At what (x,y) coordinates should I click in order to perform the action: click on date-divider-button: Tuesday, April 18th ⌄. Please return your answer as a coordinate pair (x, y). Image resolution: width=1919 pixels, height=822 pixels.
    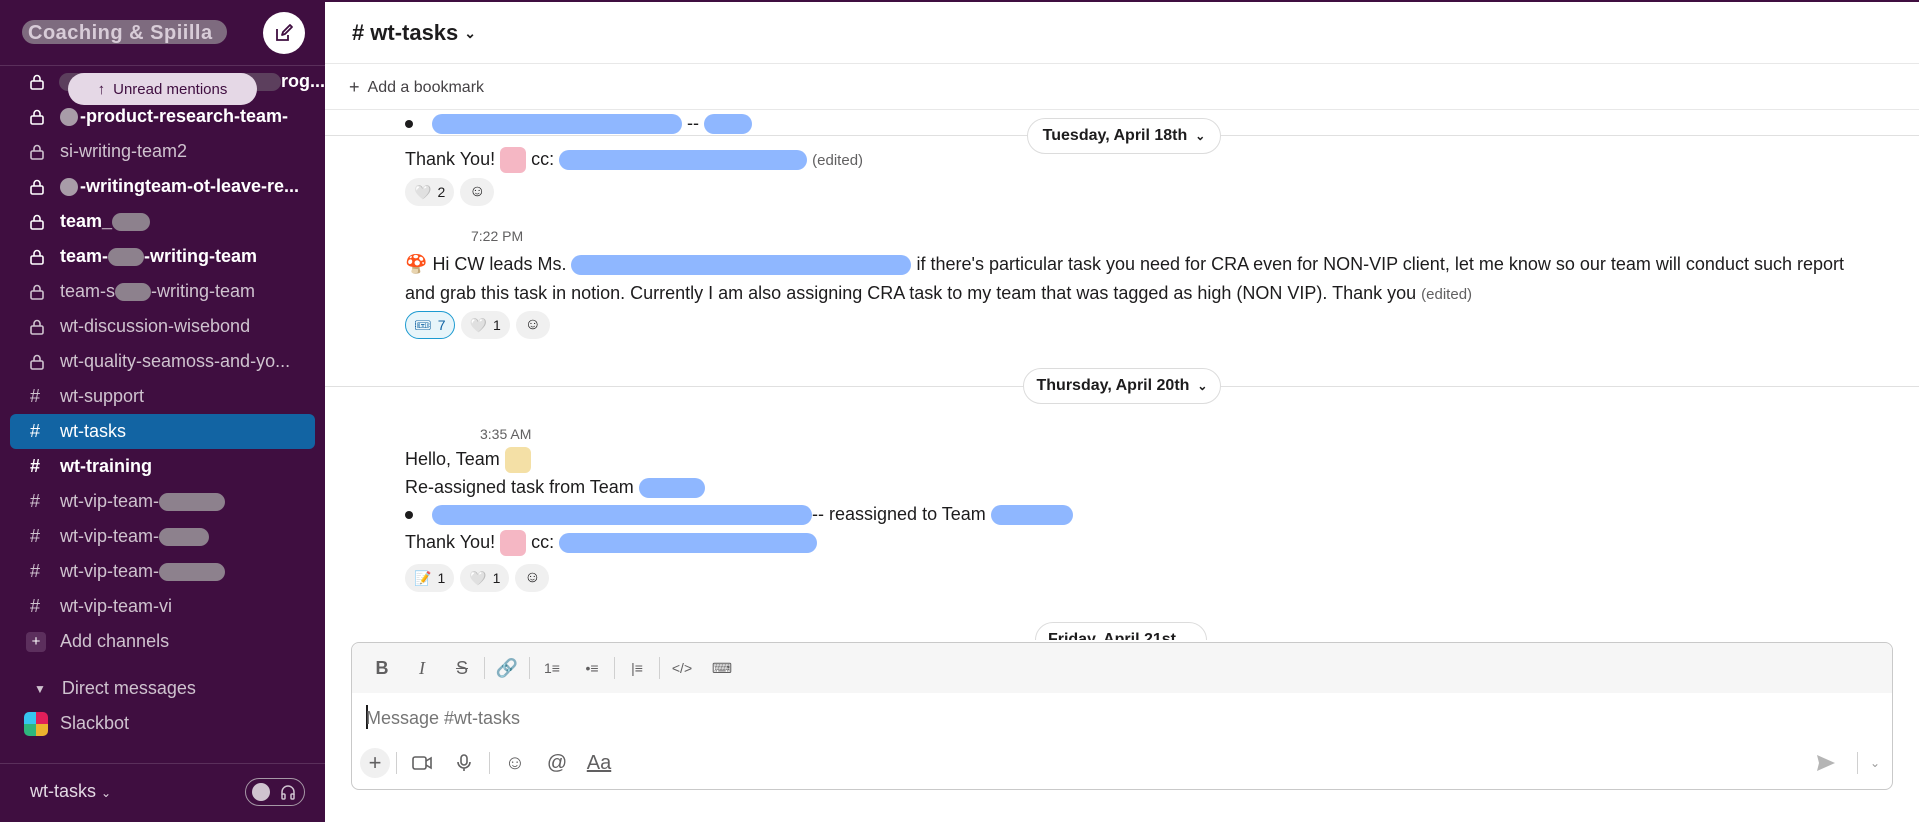
    Looking at the image, I should click on (1124, 136).